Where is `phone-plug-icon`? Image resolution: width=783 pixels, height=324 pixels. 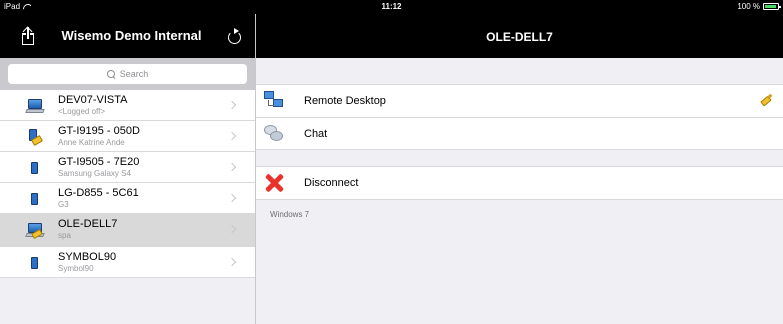
phone-plug-icon is located at coordinates (35, 137).